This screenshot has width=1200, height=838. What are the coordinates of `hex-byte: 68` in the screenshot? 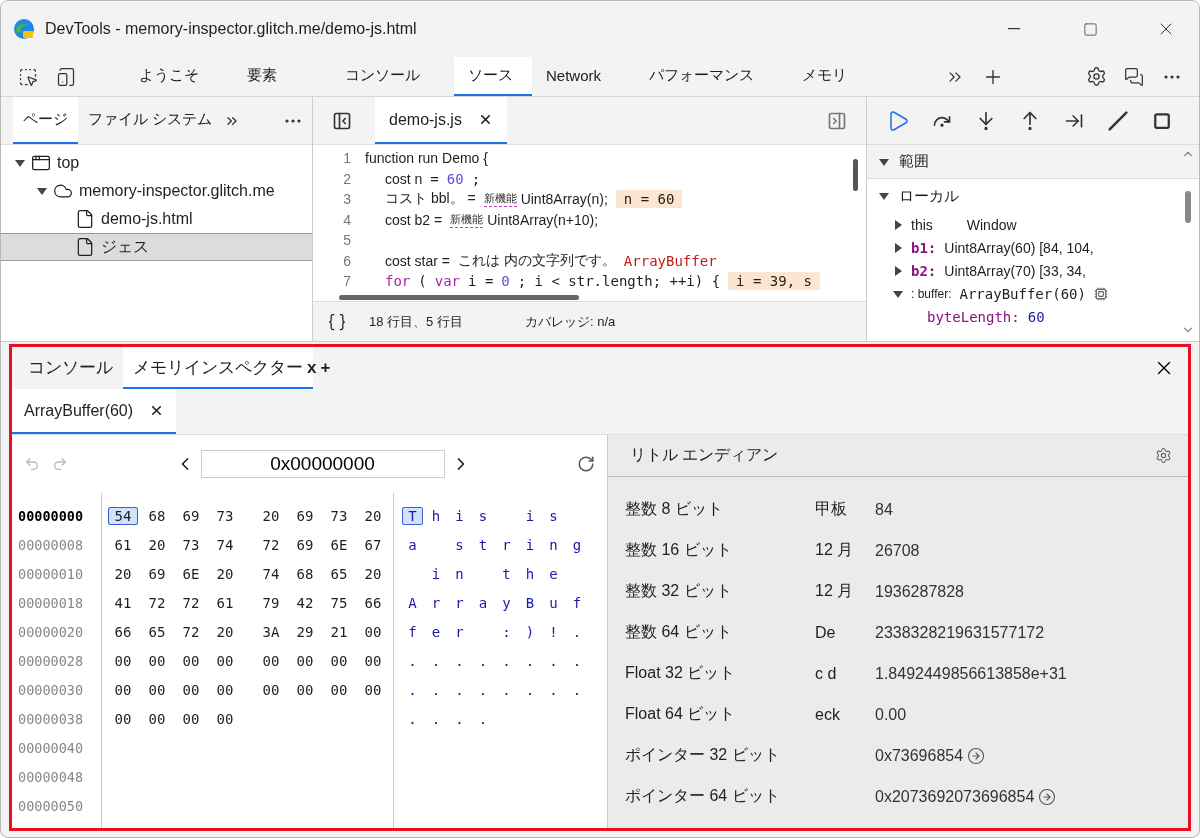 It's located at (305, 573).